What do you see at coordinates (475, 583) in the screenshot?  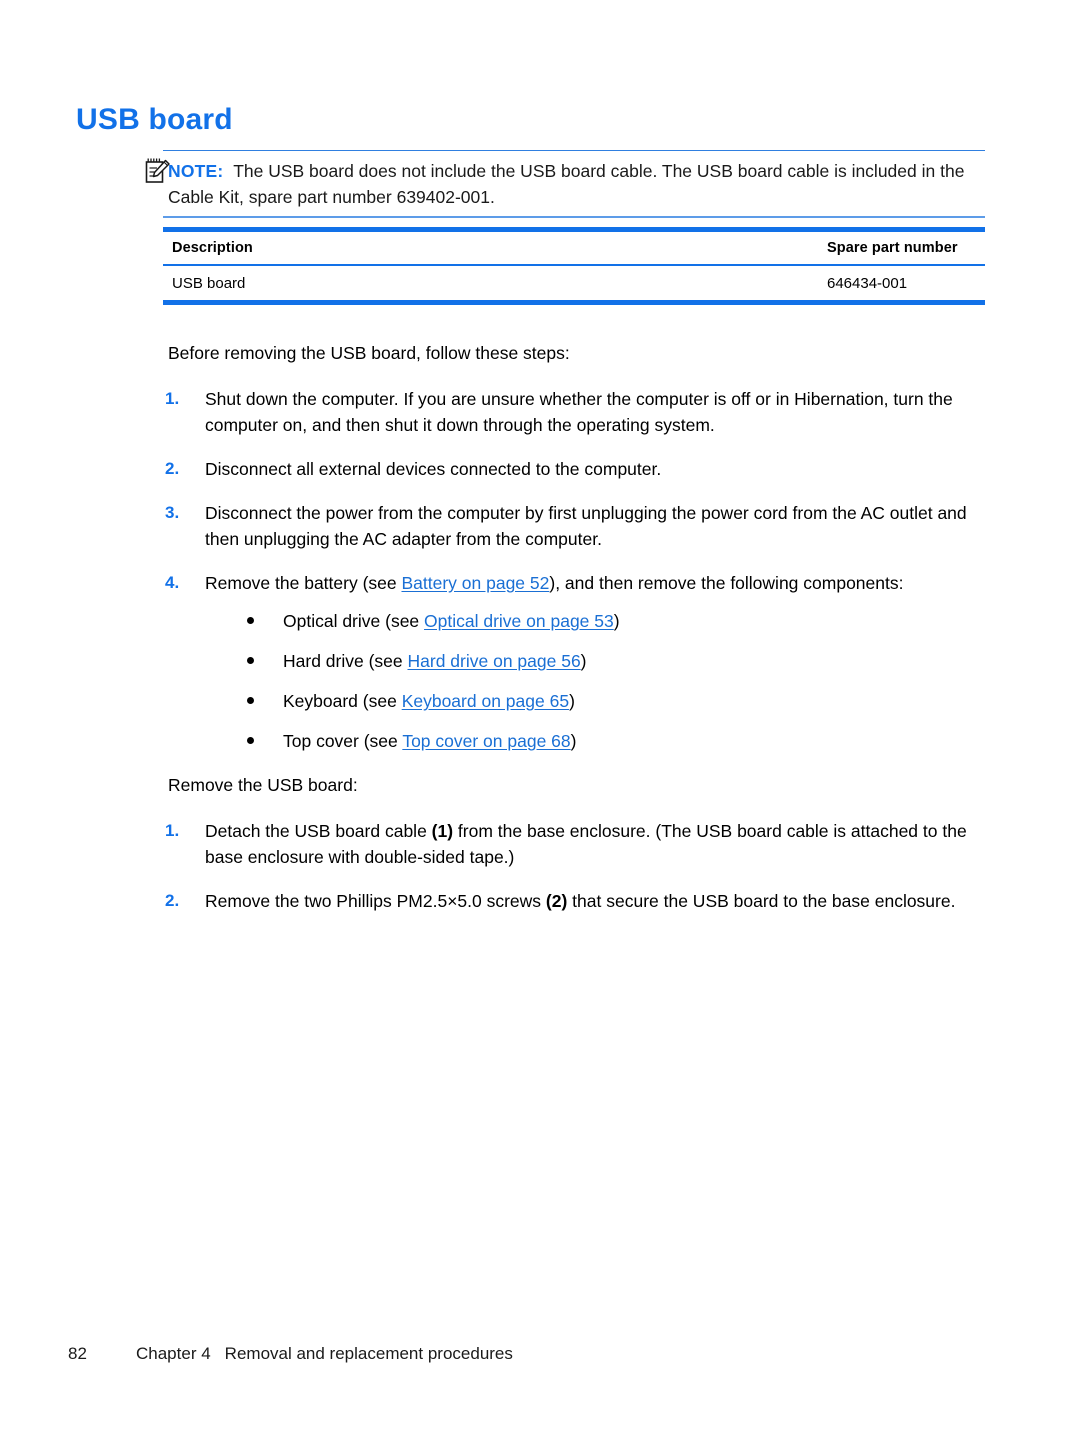 I see `xref-link-battery: Battery on page 52` at bounding box center [475, 583].